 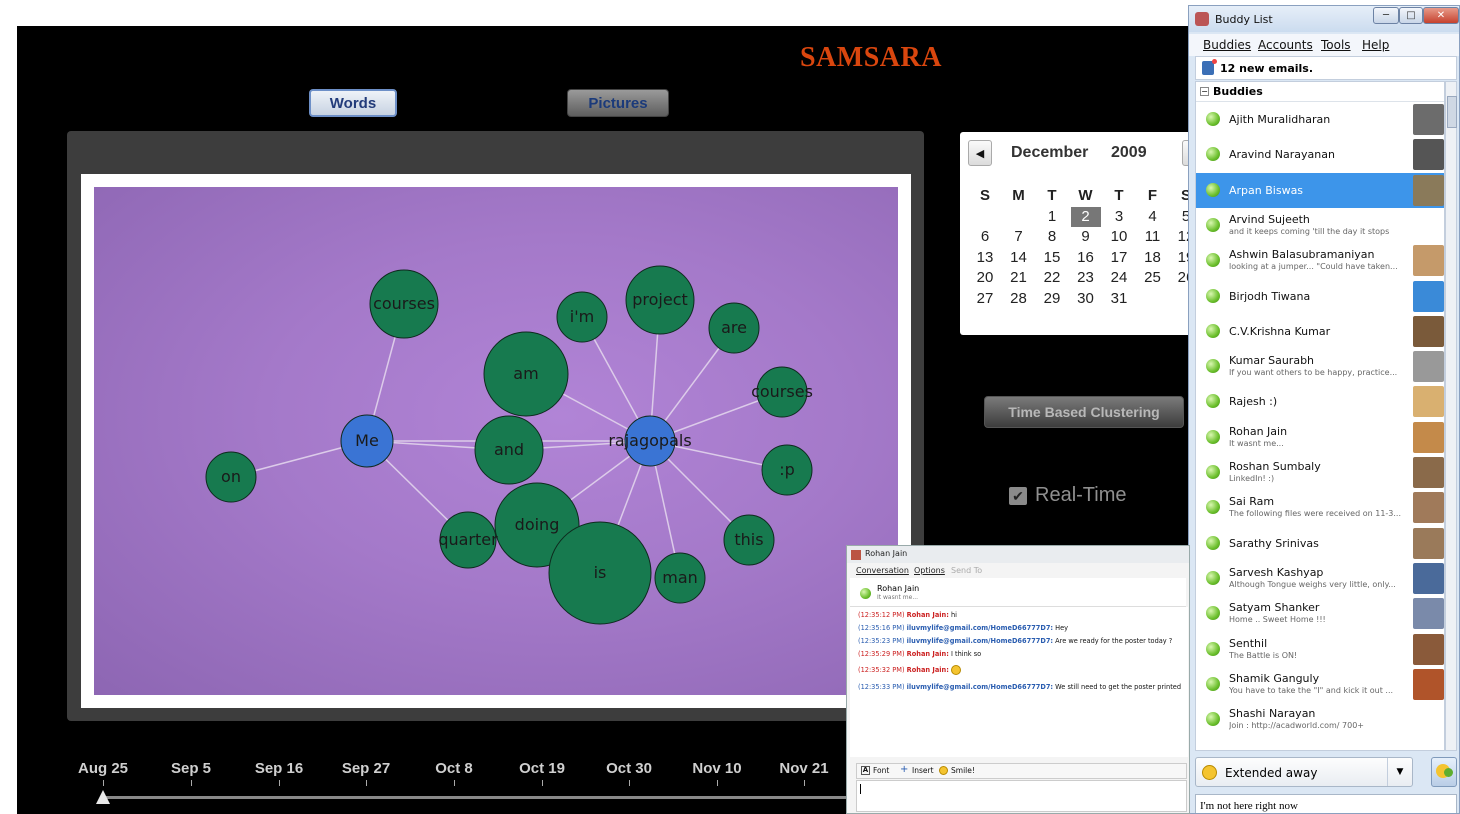 I want to click on buddy-list-scrollbar, so click(x=1451, y=416).